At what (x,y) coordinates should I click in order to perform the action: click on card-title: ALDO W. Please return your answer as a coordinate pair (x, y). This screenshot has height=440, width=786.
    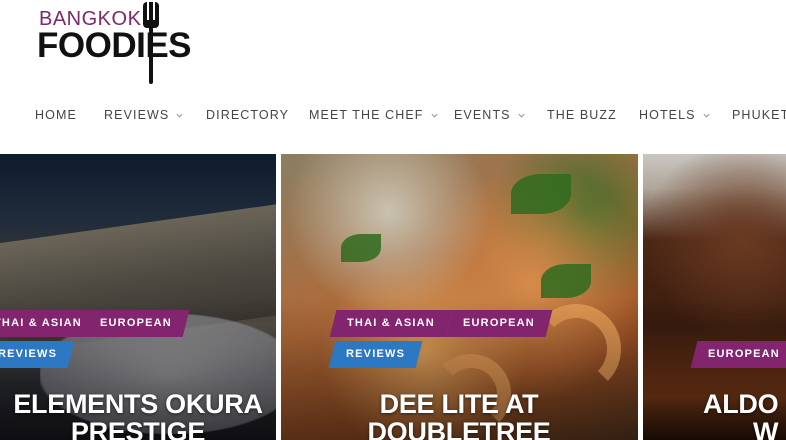
    Looking at the image, I should click on (744, 415).